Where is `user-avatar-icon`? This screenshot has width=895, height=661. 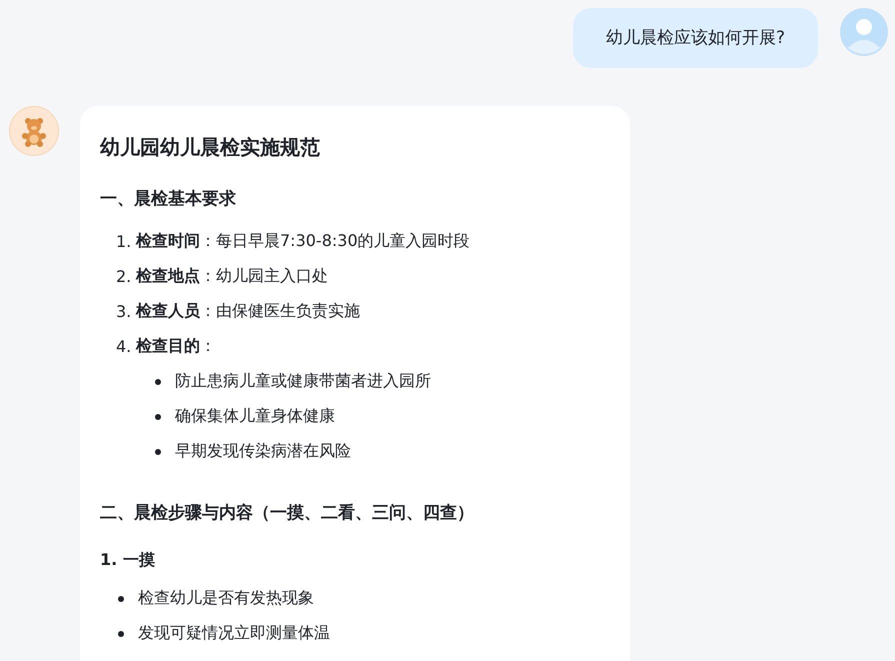
user-avatar-icon is located at coordinates (864, 32).